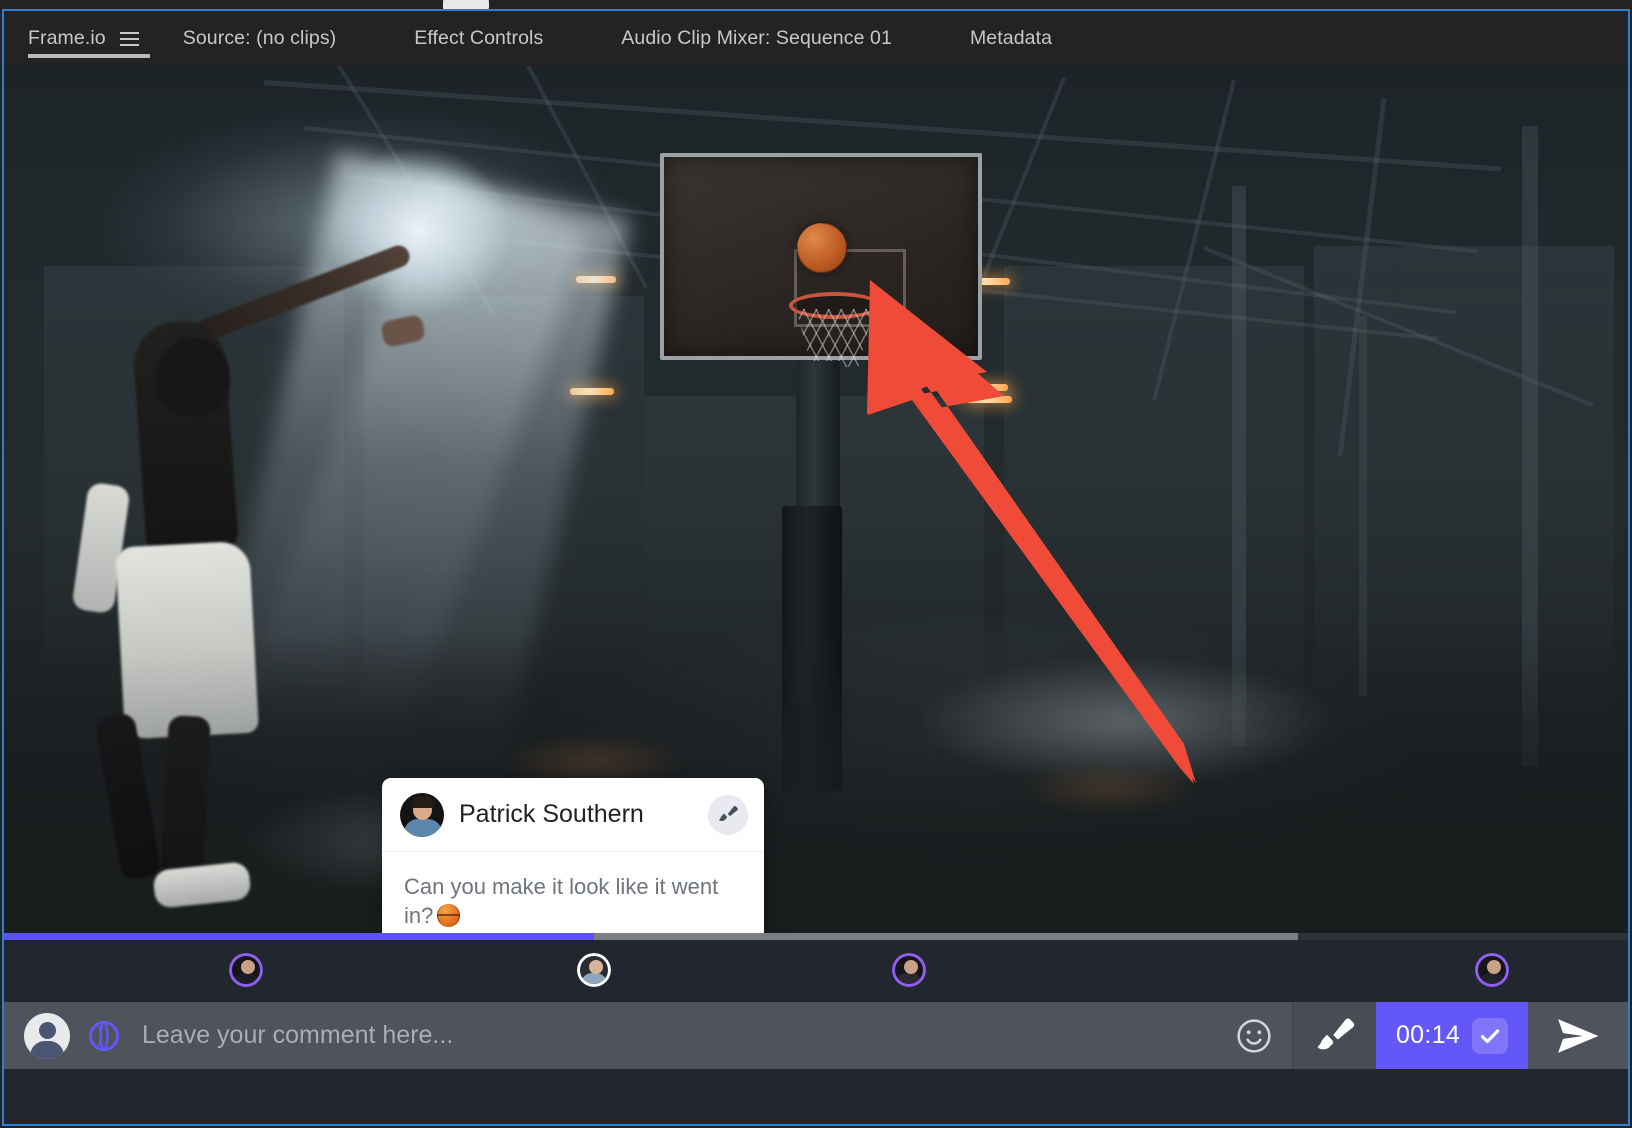  I want to click on current-user-avatar-icon, so click(47, 1035).